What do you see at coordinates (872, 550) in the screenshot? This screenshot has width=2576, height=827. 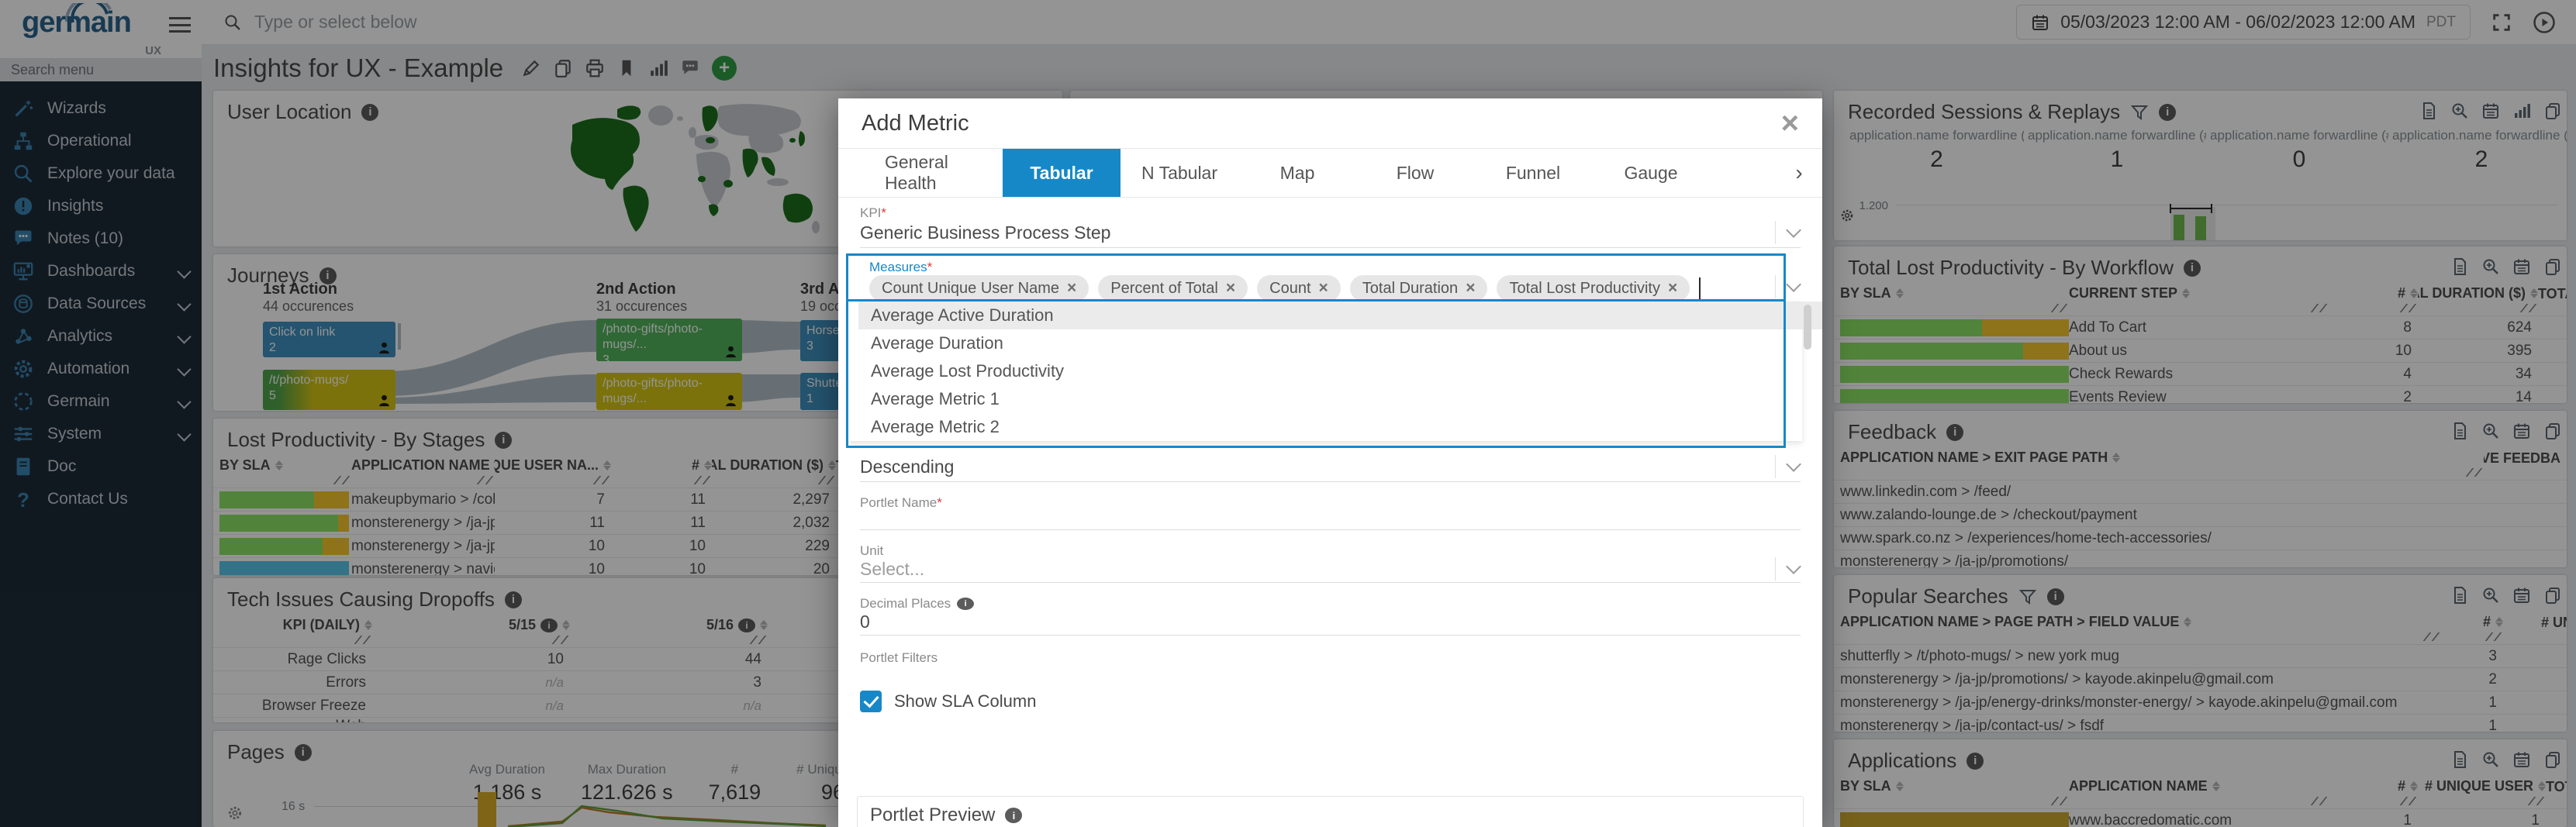 I see `unit-label: Unit` at bounding box center [872, 550].